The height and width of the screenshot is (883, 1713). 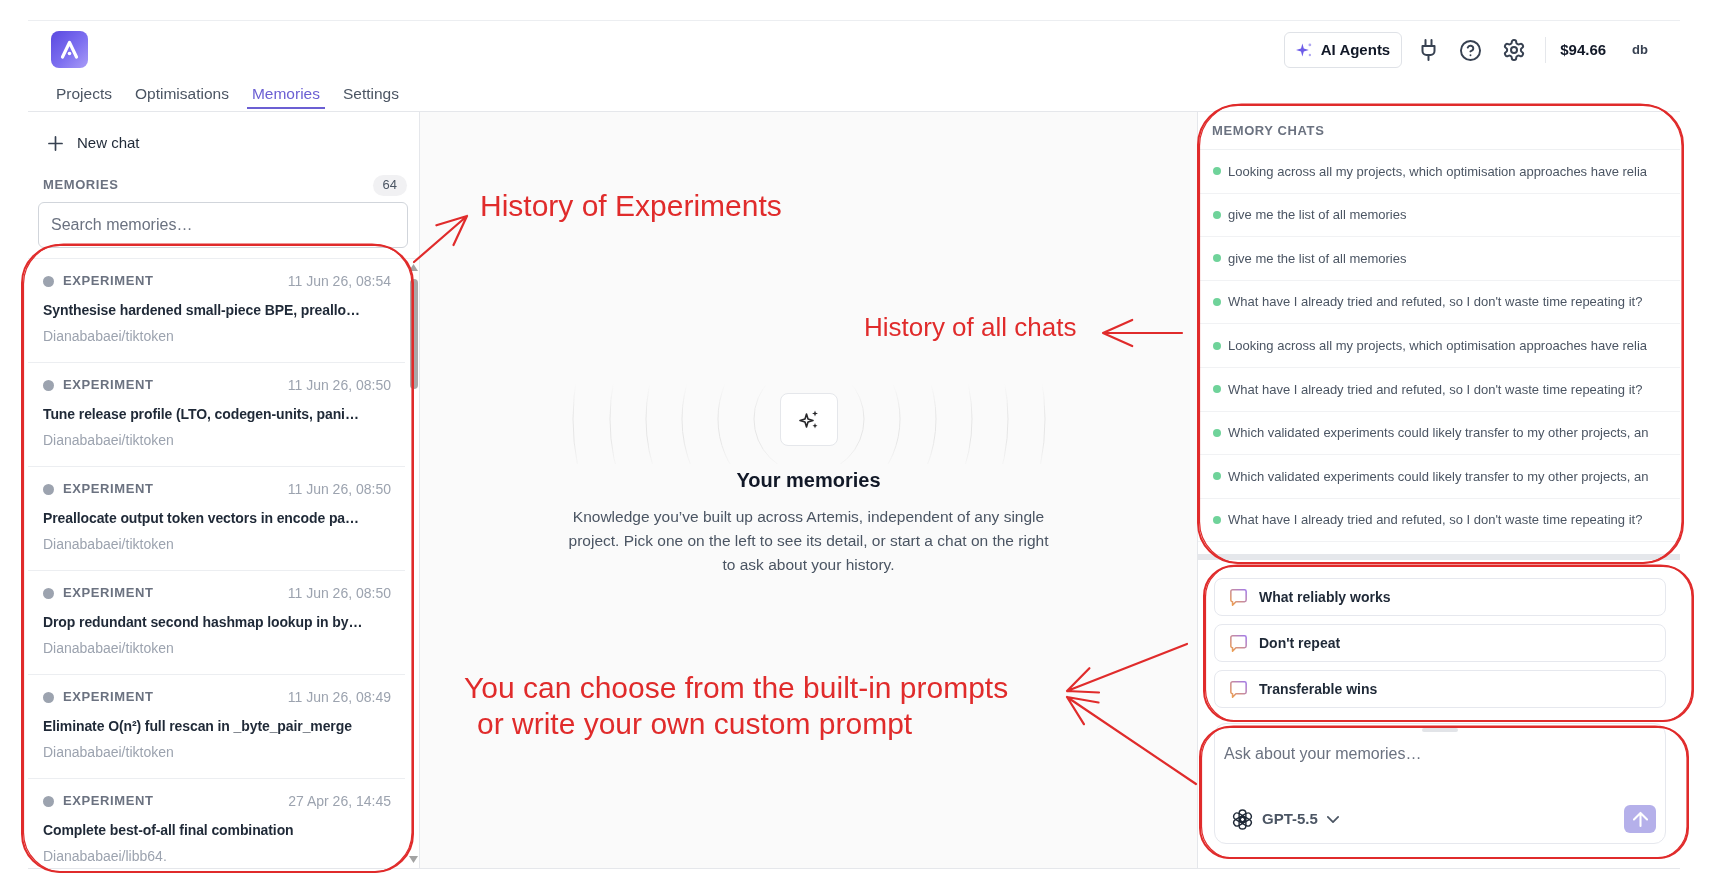 I want to click on ai-agents-button: AI Agents, so click(x=1343, y=50).